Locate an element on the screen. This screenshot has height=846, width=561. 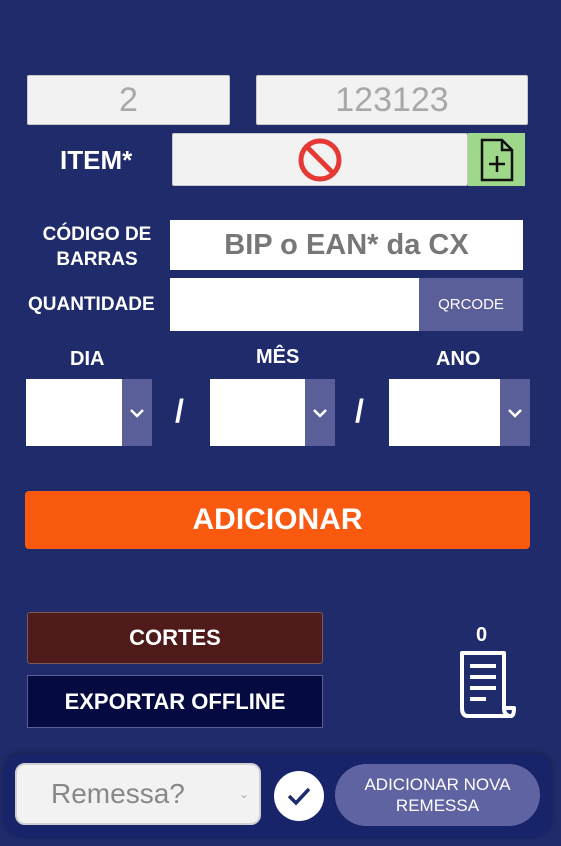
month-label: MÊS is located at coordinates (278, 357).